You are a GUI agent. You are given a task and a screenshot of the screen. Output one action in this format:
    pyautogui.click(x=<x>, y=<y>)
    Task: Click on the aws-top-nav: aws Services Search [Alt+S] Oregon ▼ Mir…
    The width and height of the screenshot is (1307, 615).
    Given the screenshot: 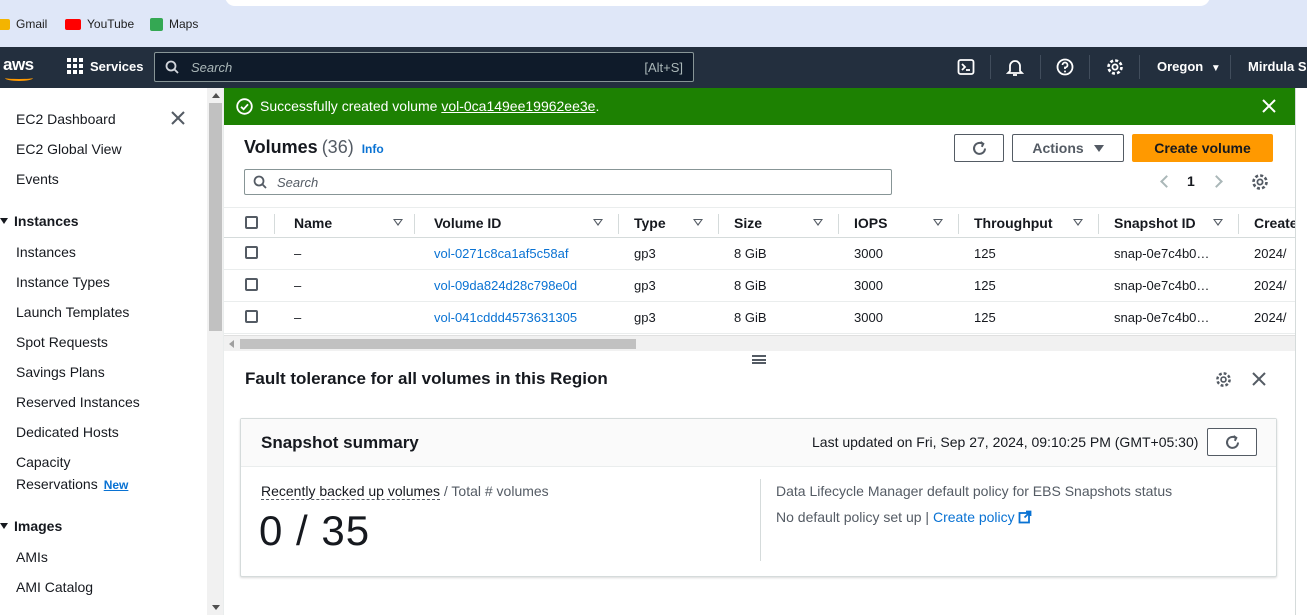 What is the action you would take?
    pyautogui.click(x=653, y=67)
    